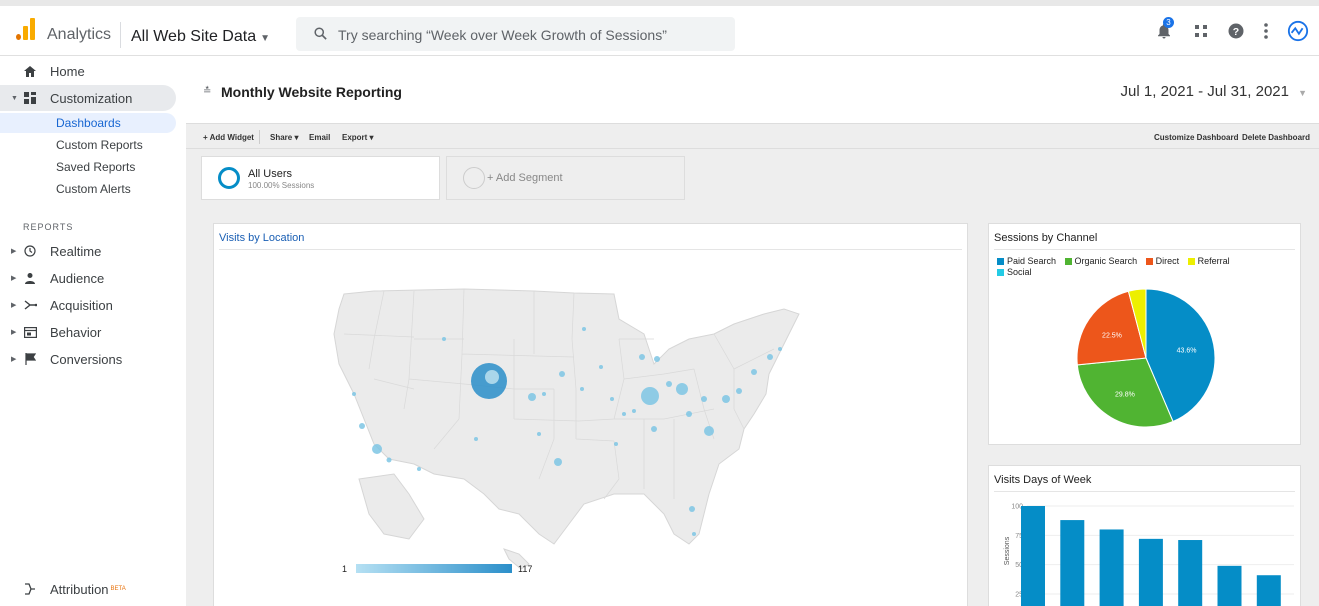 The image size is (1319, 606). Describe the element at coordinates (30, 332) in the screenshot. I see `behavior-icon` at that location.